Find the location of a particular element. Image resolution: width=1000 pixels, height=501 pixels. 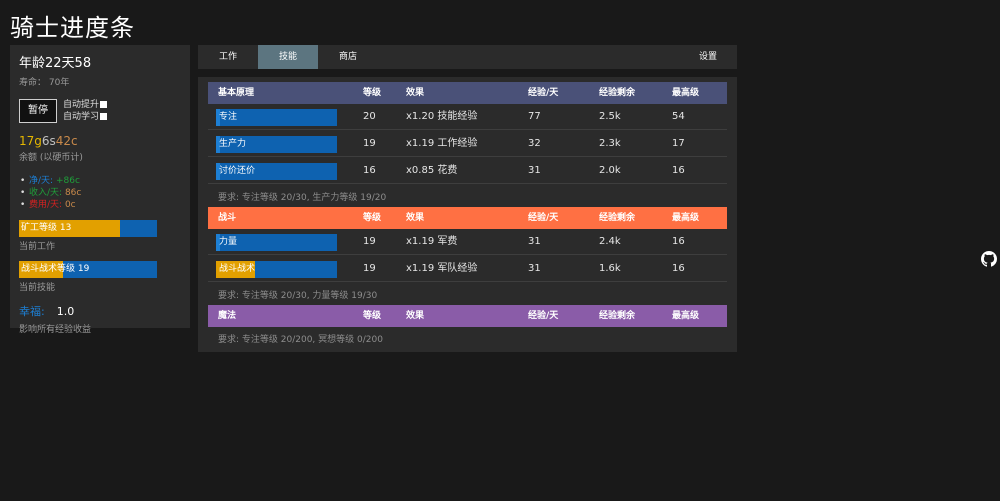

money-gold: 17g is located at coordinates (30, 141).